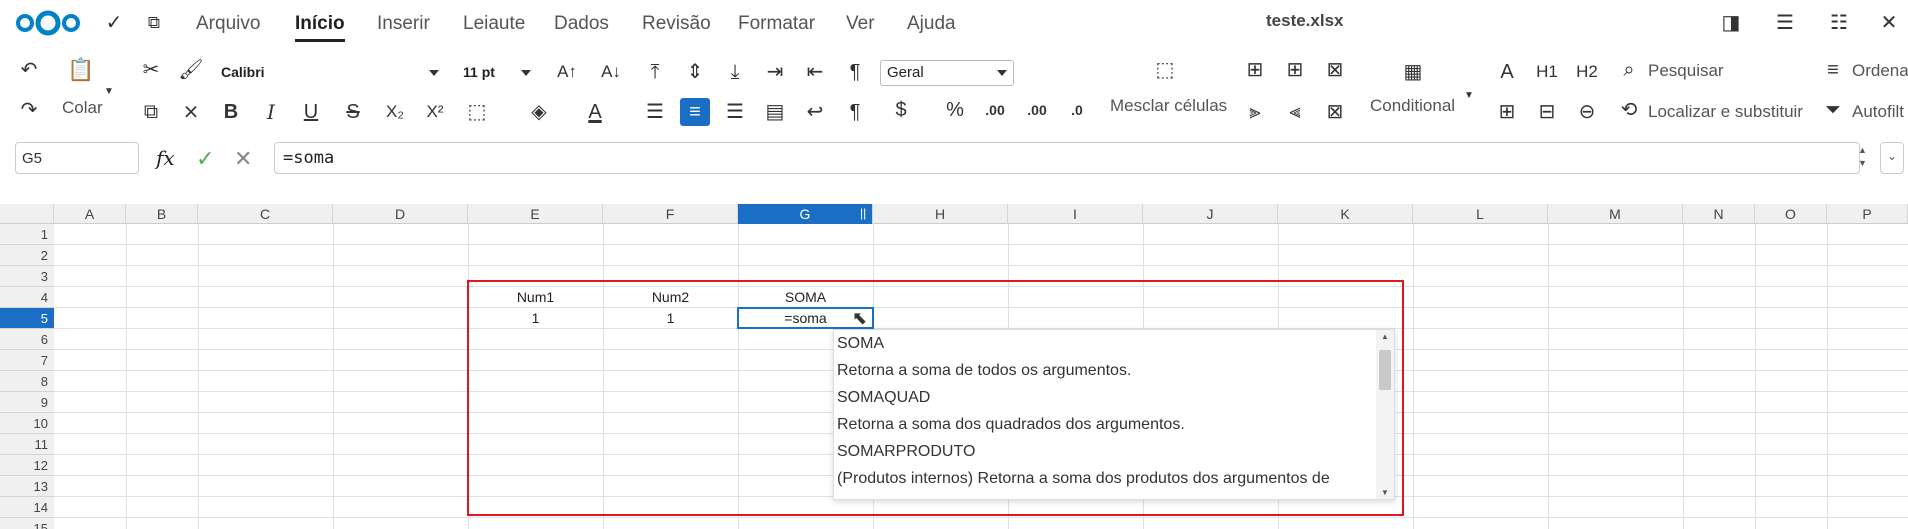  What do you see at coordinates (860, 24) in the screenshot?
I see `menu-ver: Ver` at bounding box center [860, 24].